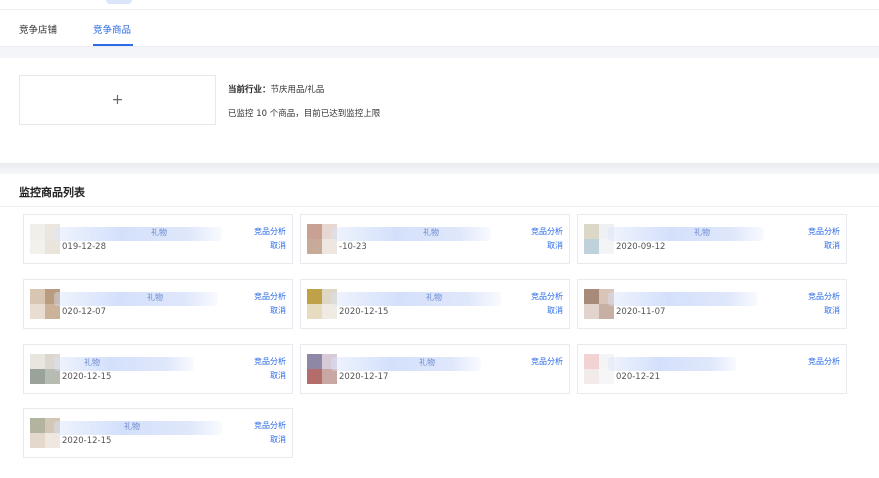  Describe the element at coordinates (353, 247) in the screenshot. I see `monitor-date: -10-23` at that location.